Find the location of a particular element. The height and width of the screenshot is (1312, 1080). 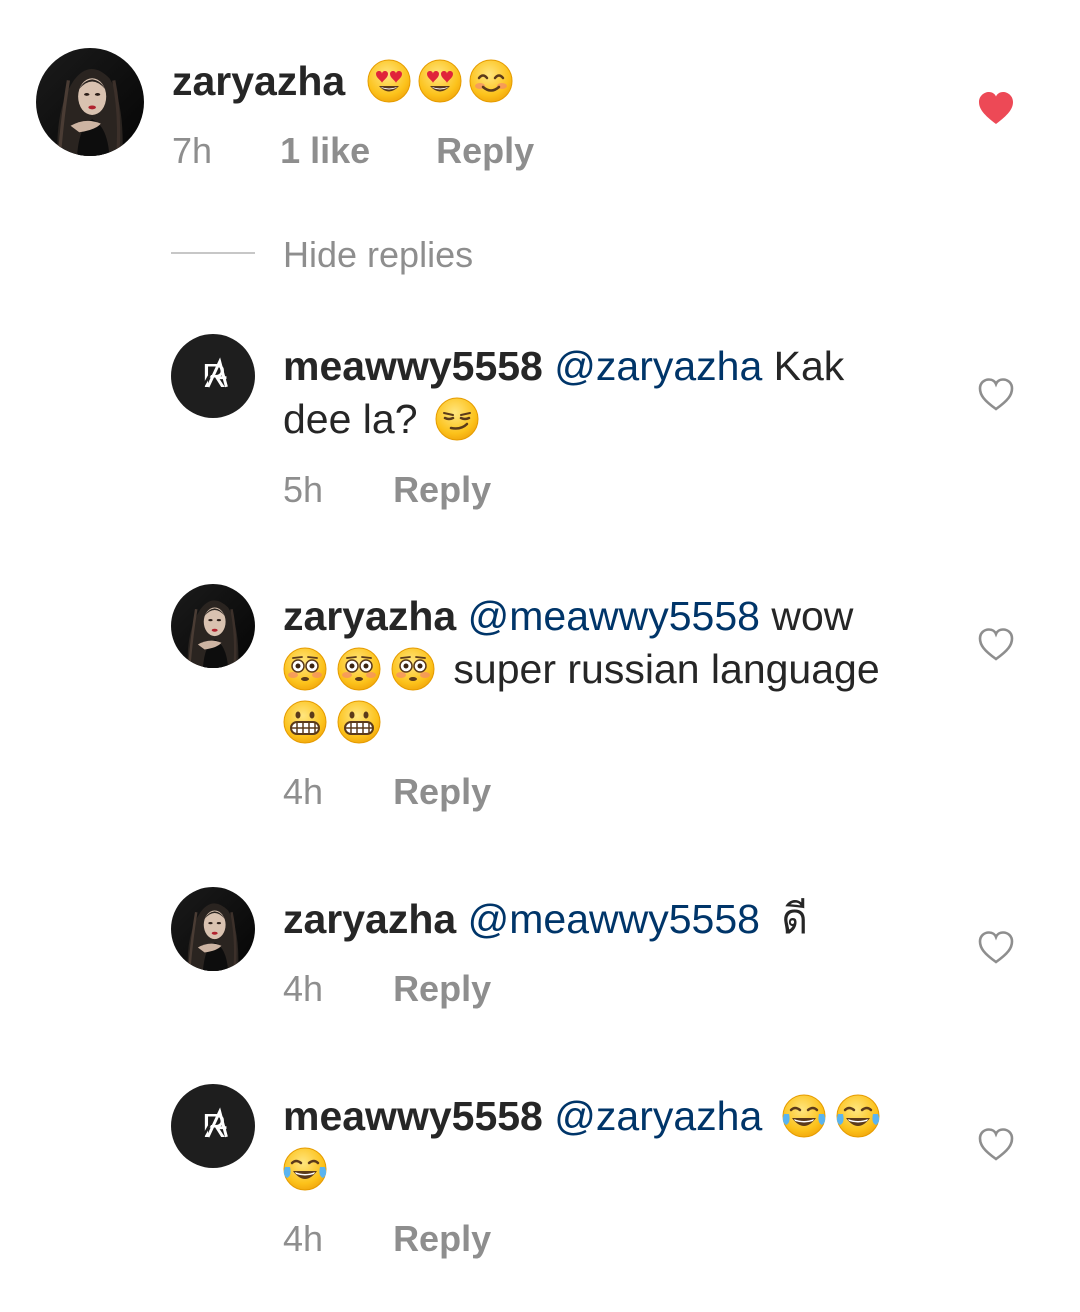

reply-text: super russian language is located at coordinates (666, 669).